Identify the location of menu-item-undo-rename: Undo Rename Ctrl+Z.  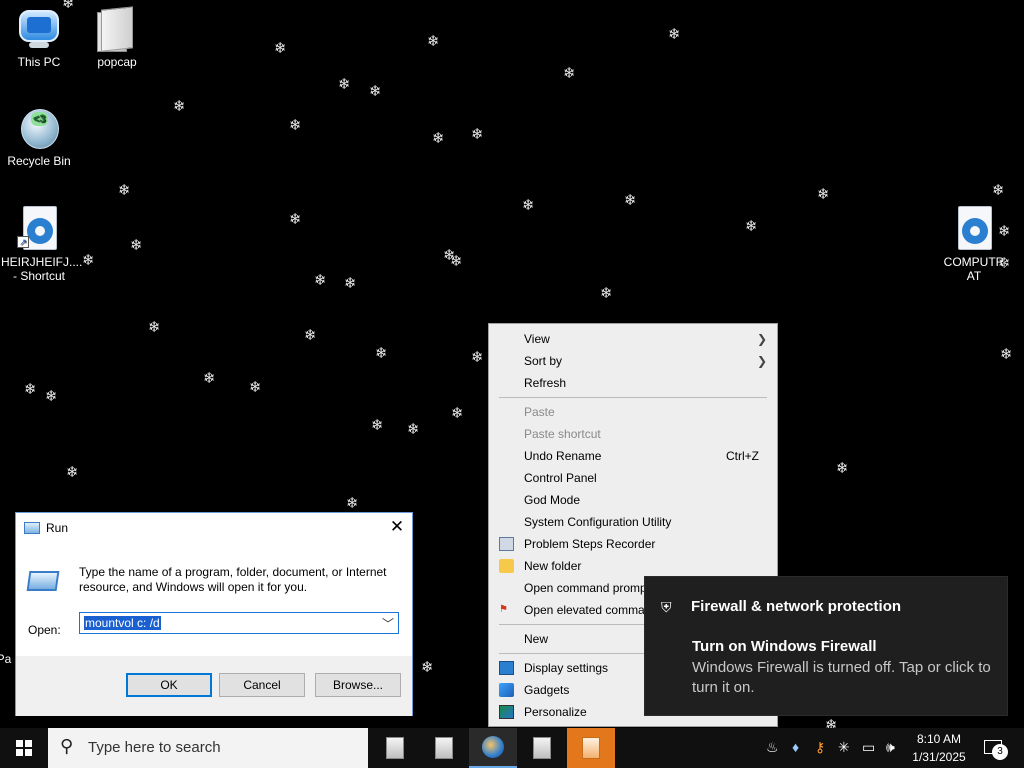
(633, 456).